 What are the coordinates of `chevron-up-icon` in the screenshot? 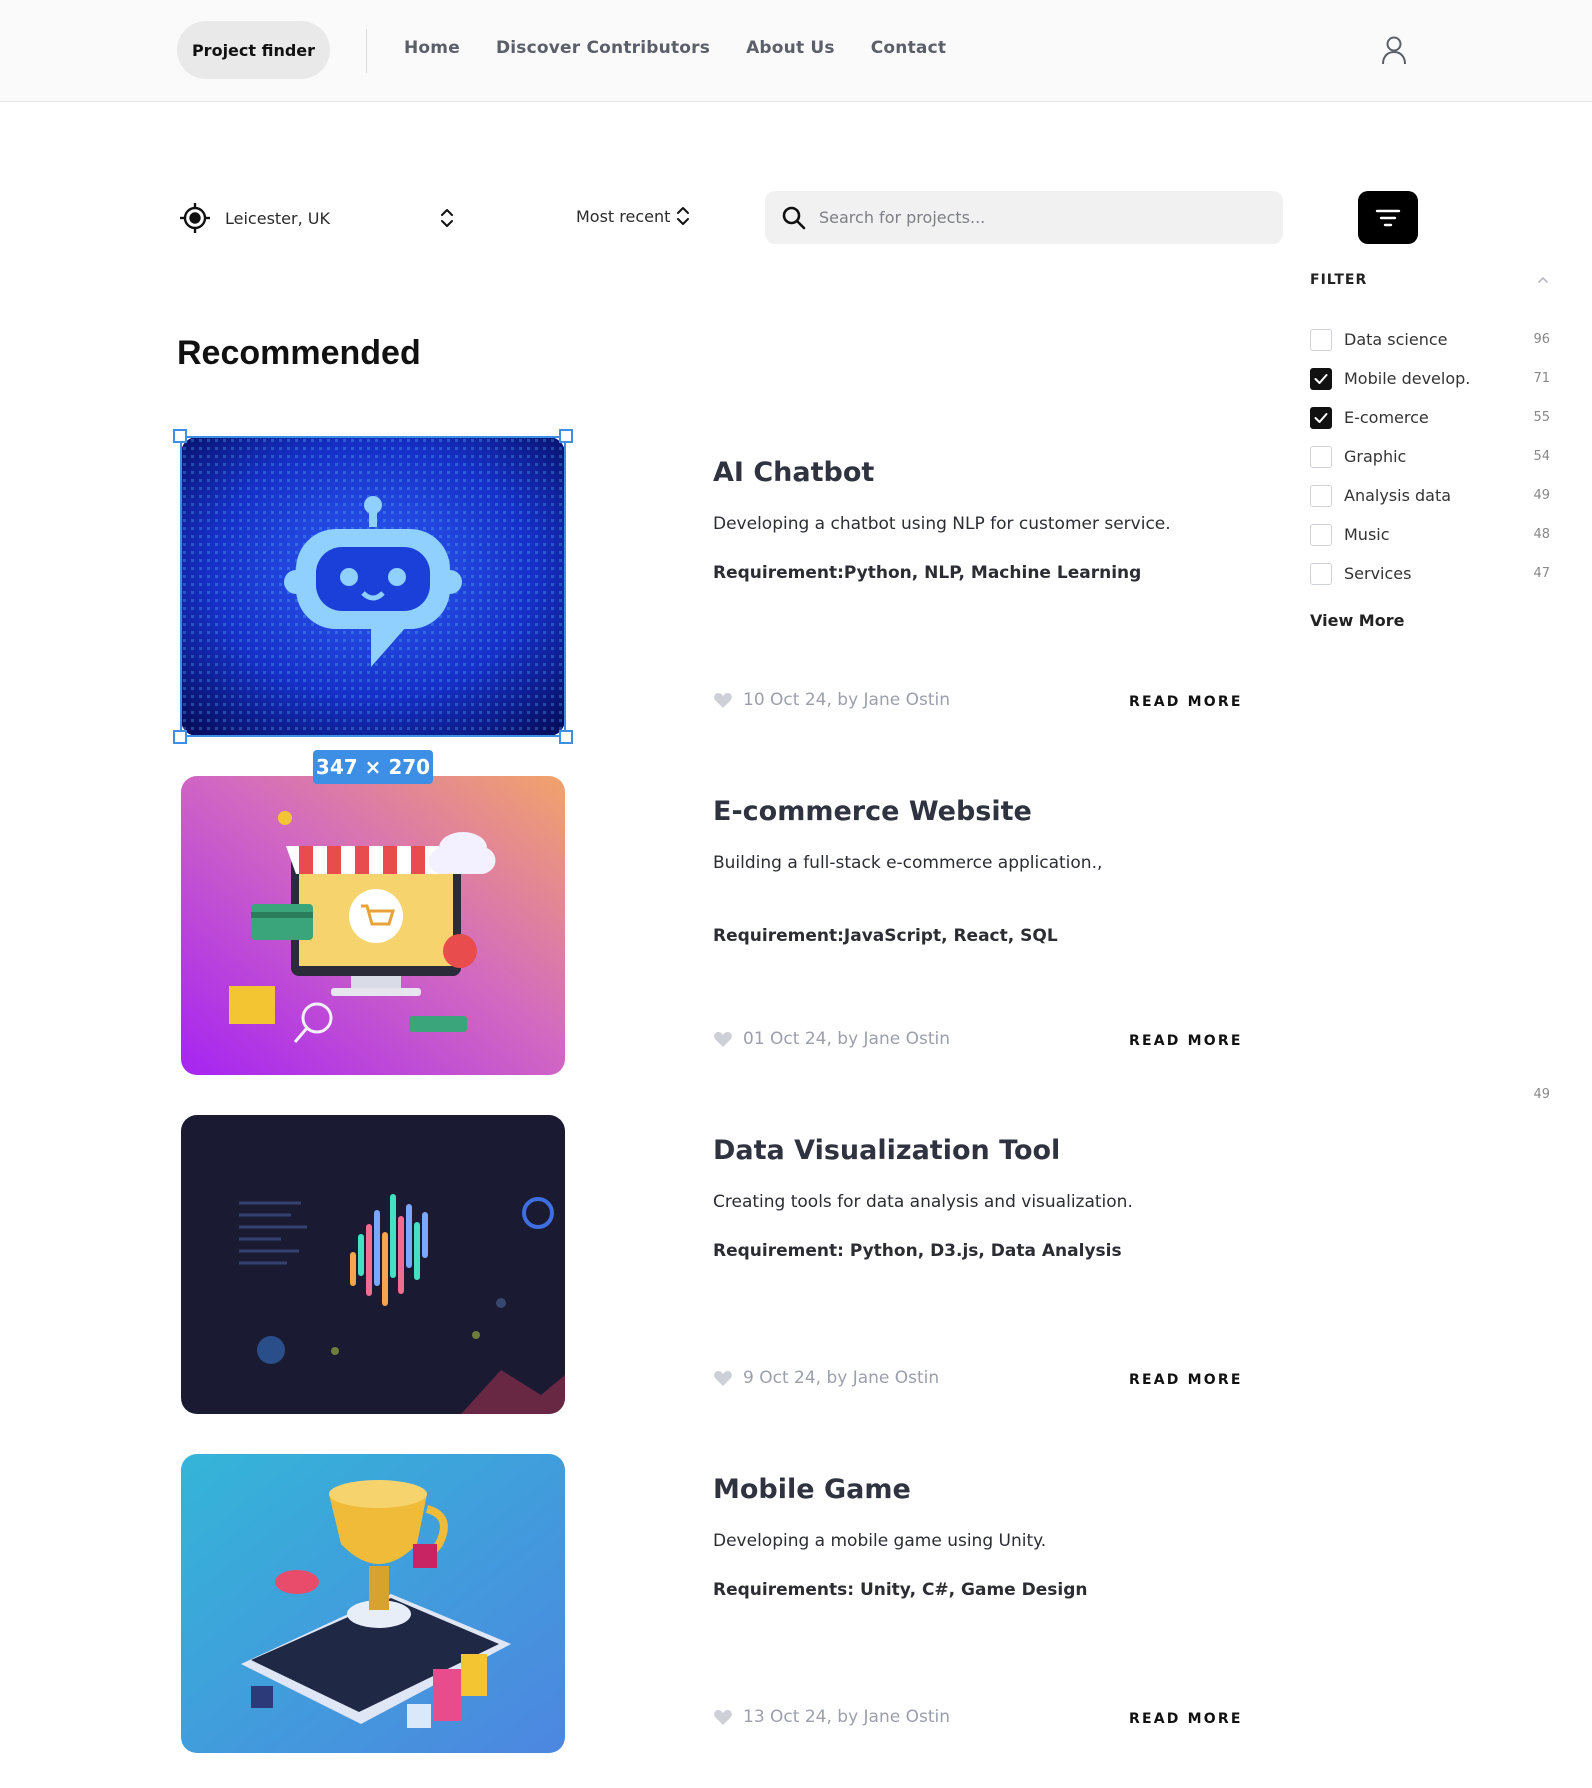 It's located at (1543, 280).